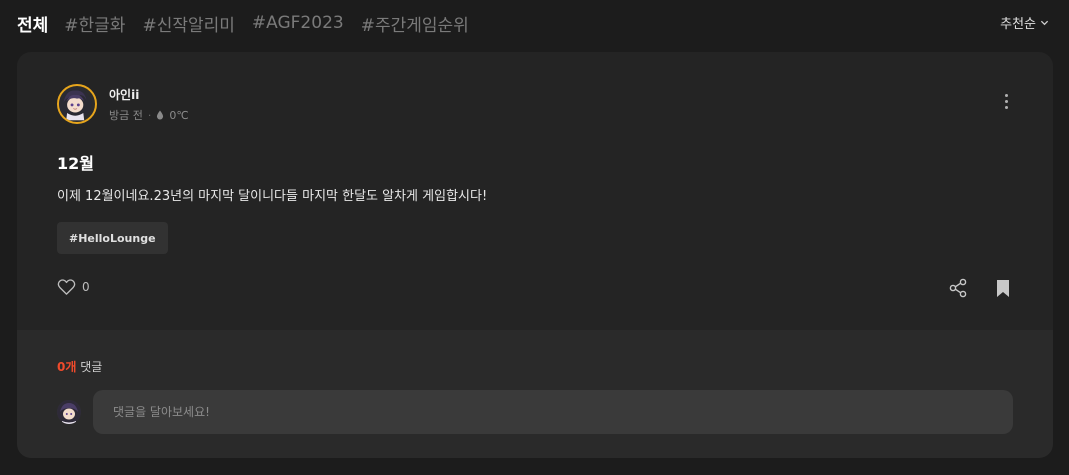 The width and height of the screenshot is (1069, 475). I want to click on like-button: 0, so click(73, 287).